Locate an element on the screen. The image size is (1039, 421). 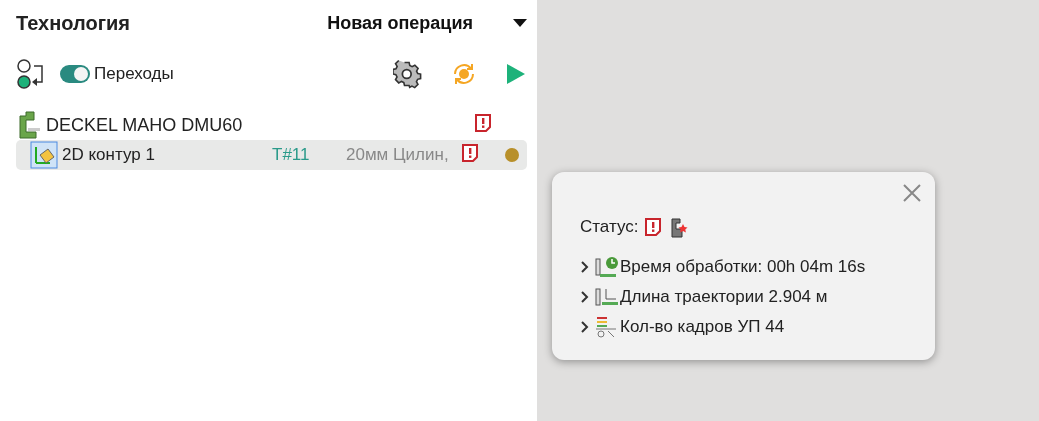
status-label: Статус: is located at coordinates (609, 227).